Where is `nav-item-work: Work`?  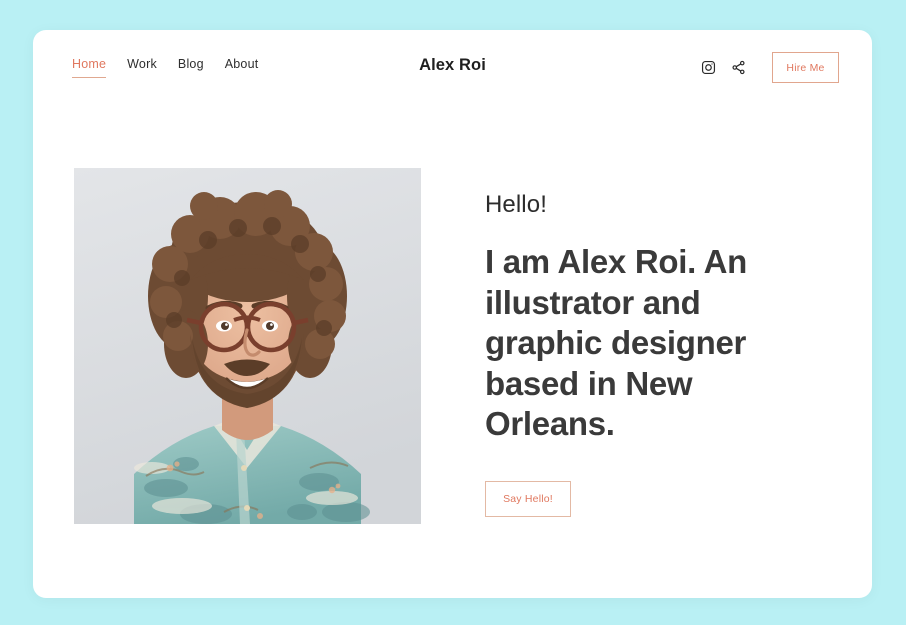 nav-item-work: Work is located at coordinates (142, 67).